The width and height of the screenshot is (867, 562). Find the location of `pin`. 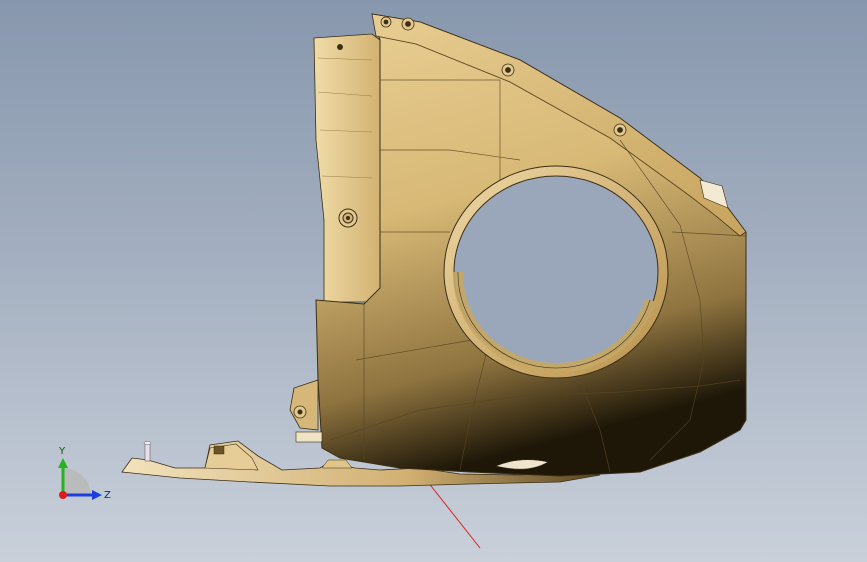

pin is located at coordinates (147, 452).